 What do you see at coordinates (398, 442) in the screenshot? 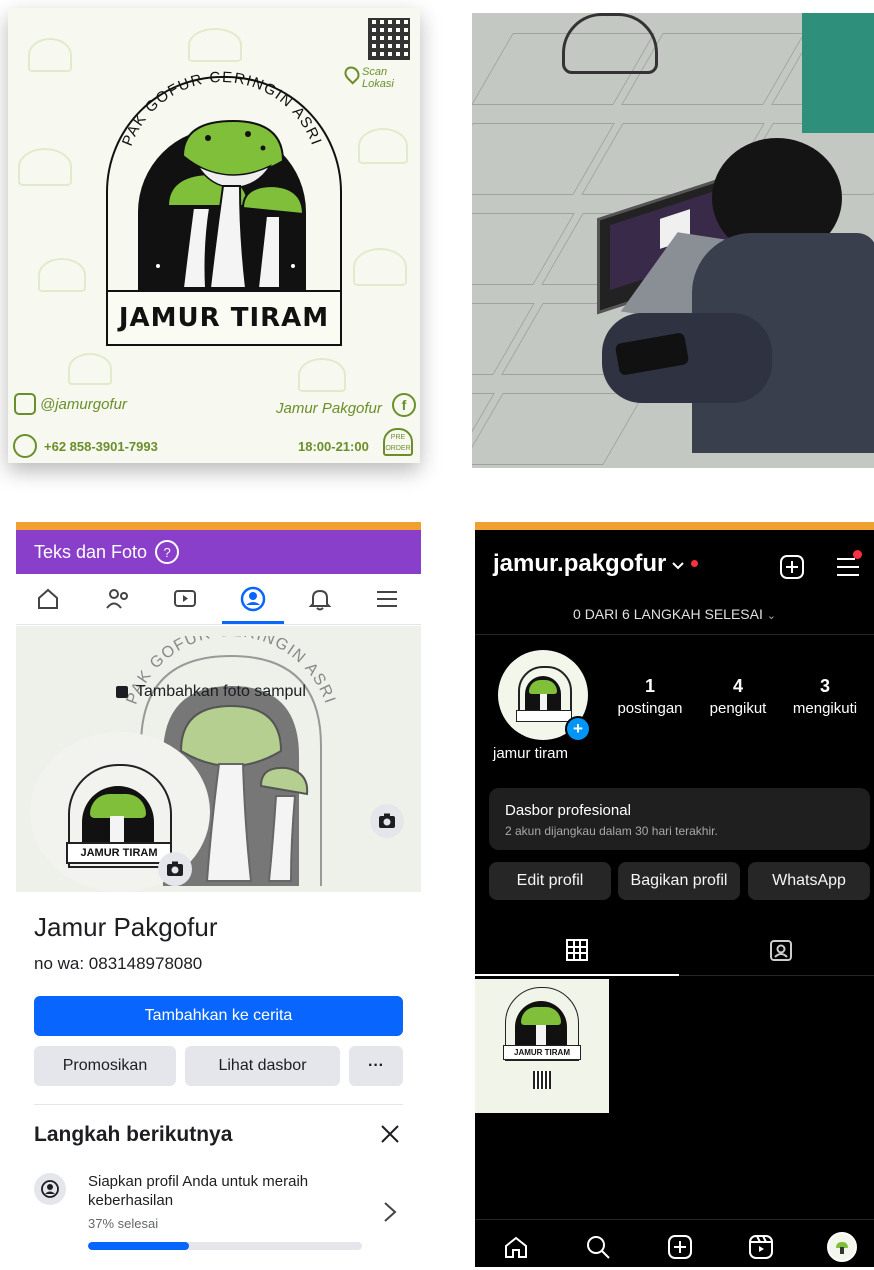
I see `preorder-badge: PRE ORDER` at bounding box center [398, 442].